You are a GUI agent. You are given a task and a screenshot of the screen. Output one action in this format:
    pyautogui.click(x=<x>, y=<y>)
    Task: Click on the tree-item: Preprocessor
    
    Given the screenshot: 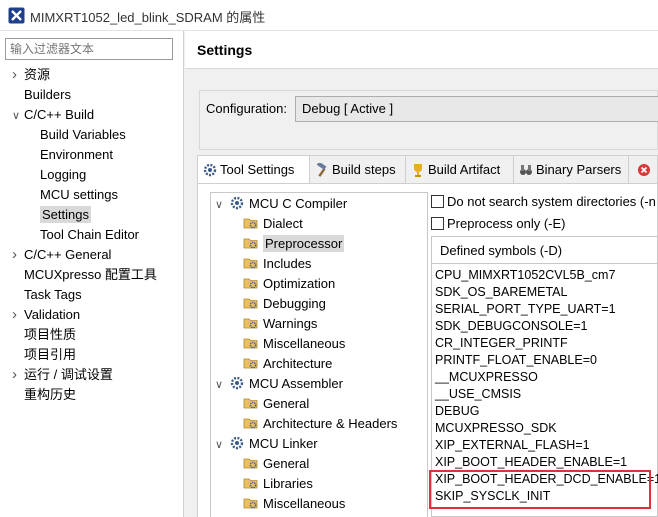 What is the action you would take?
    pyautogui.click(x=294, y=244)
    